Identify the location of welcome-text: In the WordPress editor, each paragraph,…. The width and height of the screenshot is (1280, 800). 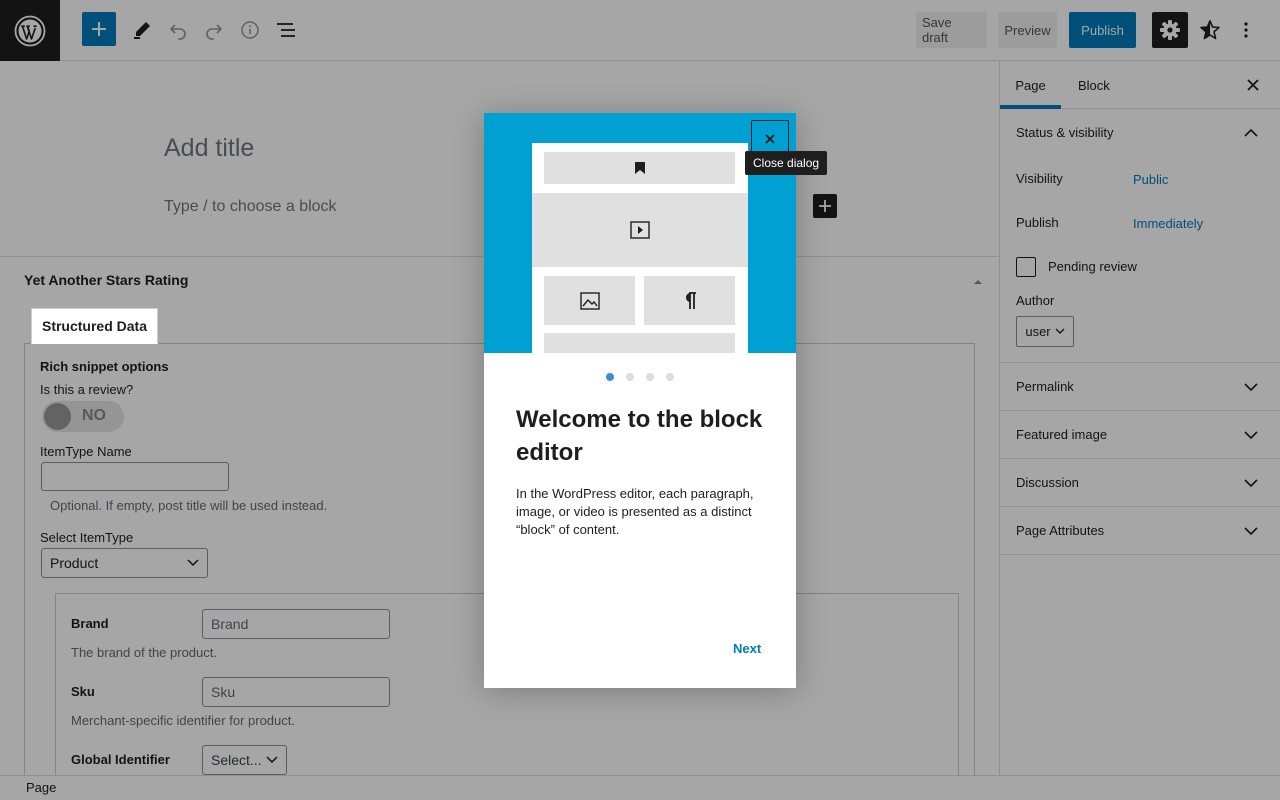
(635, 511).